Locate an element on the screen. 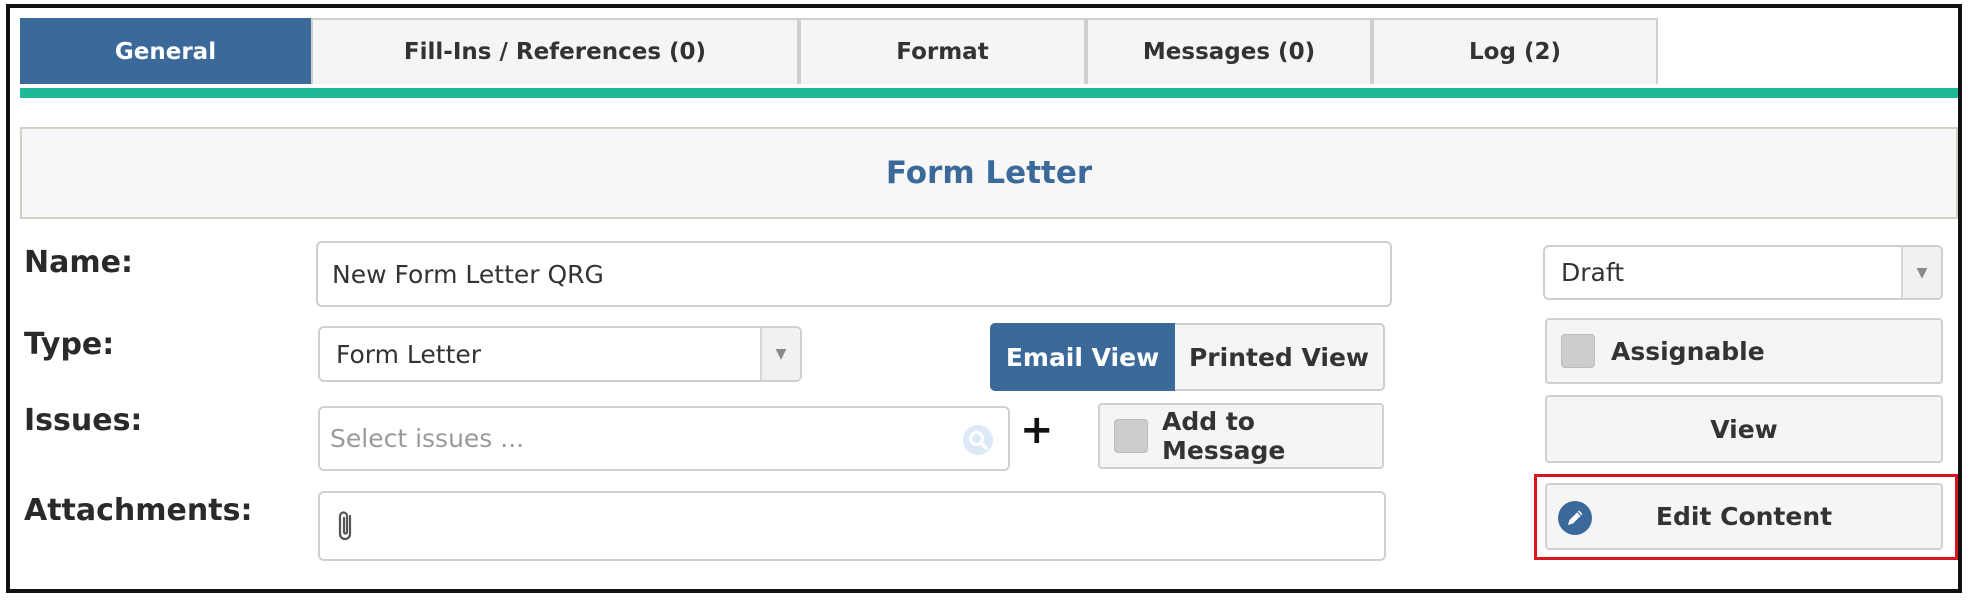  type-select-value: Form Letter is located at coordinates (409, 354).